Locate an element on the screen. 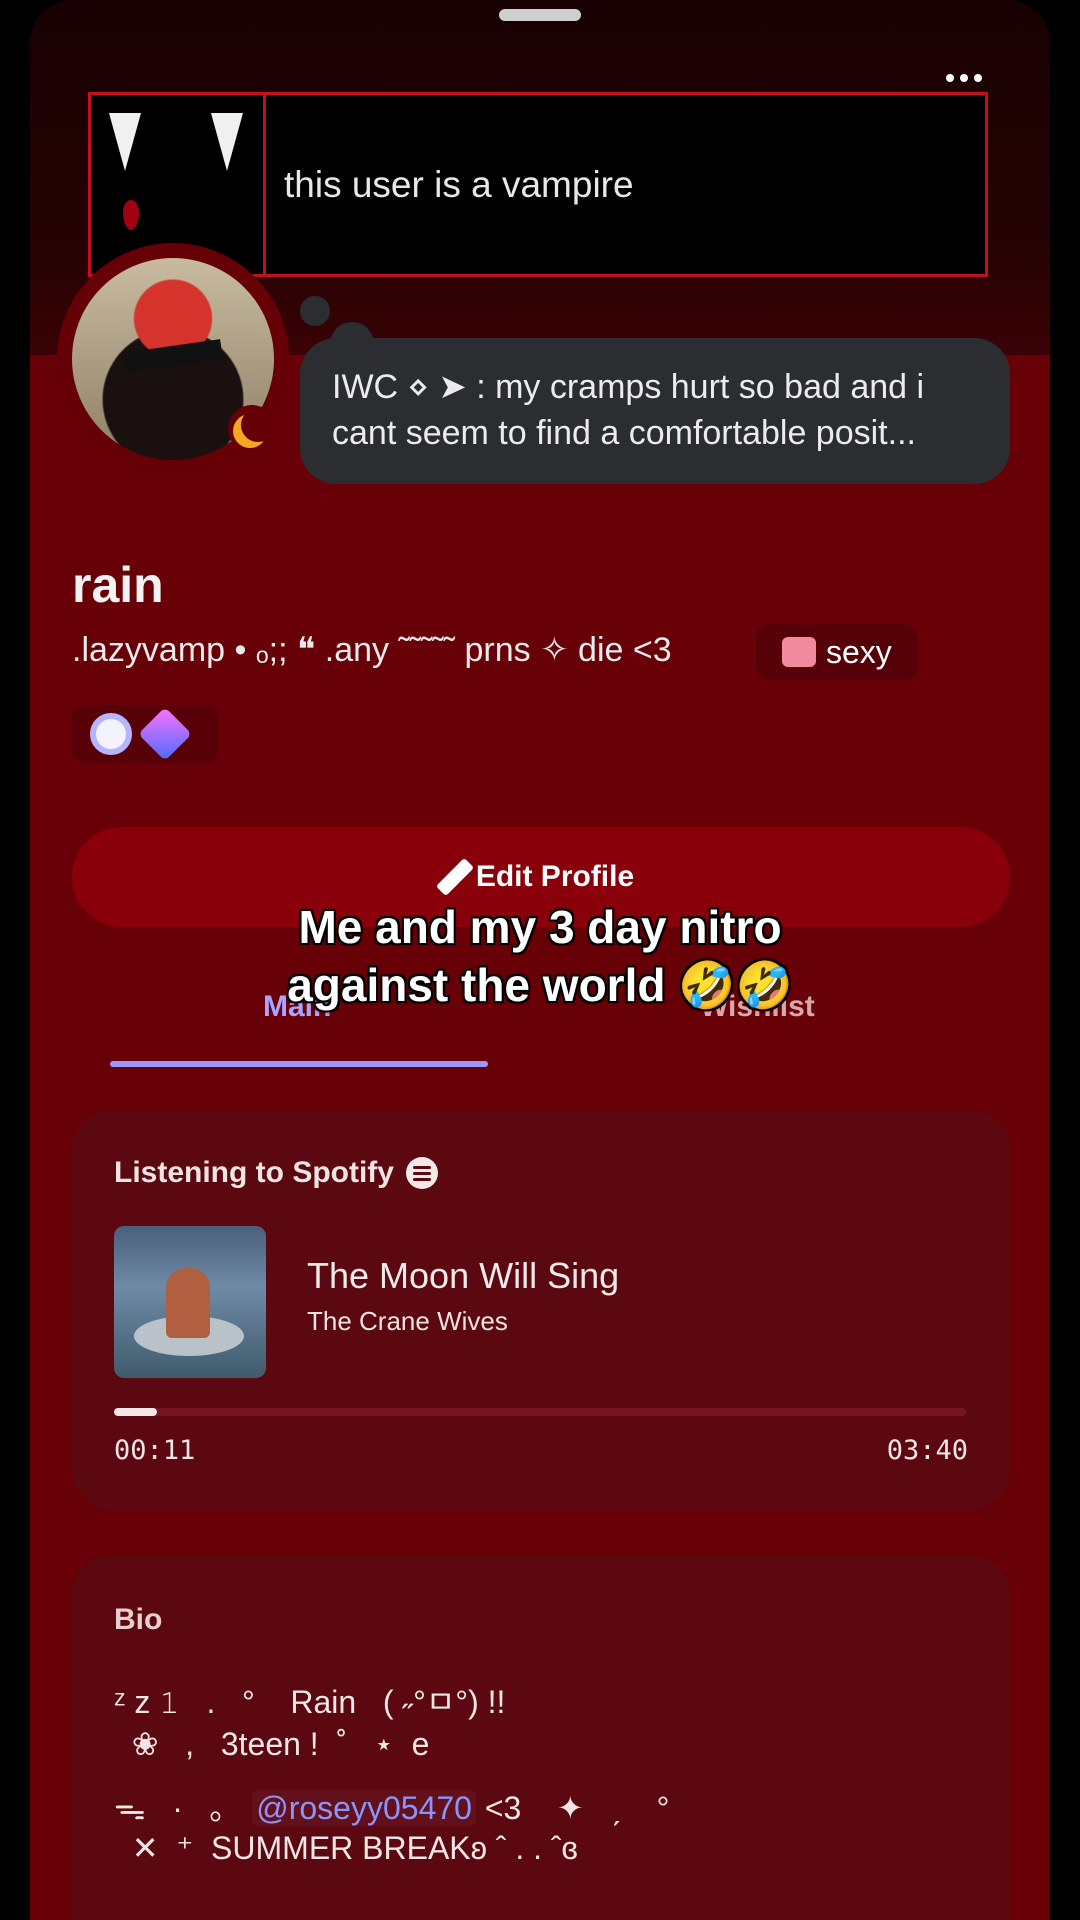 This screenshot has width=1080, height=1920. vampire-stamp: this user is a vampire is located at coordinates (538, 184).